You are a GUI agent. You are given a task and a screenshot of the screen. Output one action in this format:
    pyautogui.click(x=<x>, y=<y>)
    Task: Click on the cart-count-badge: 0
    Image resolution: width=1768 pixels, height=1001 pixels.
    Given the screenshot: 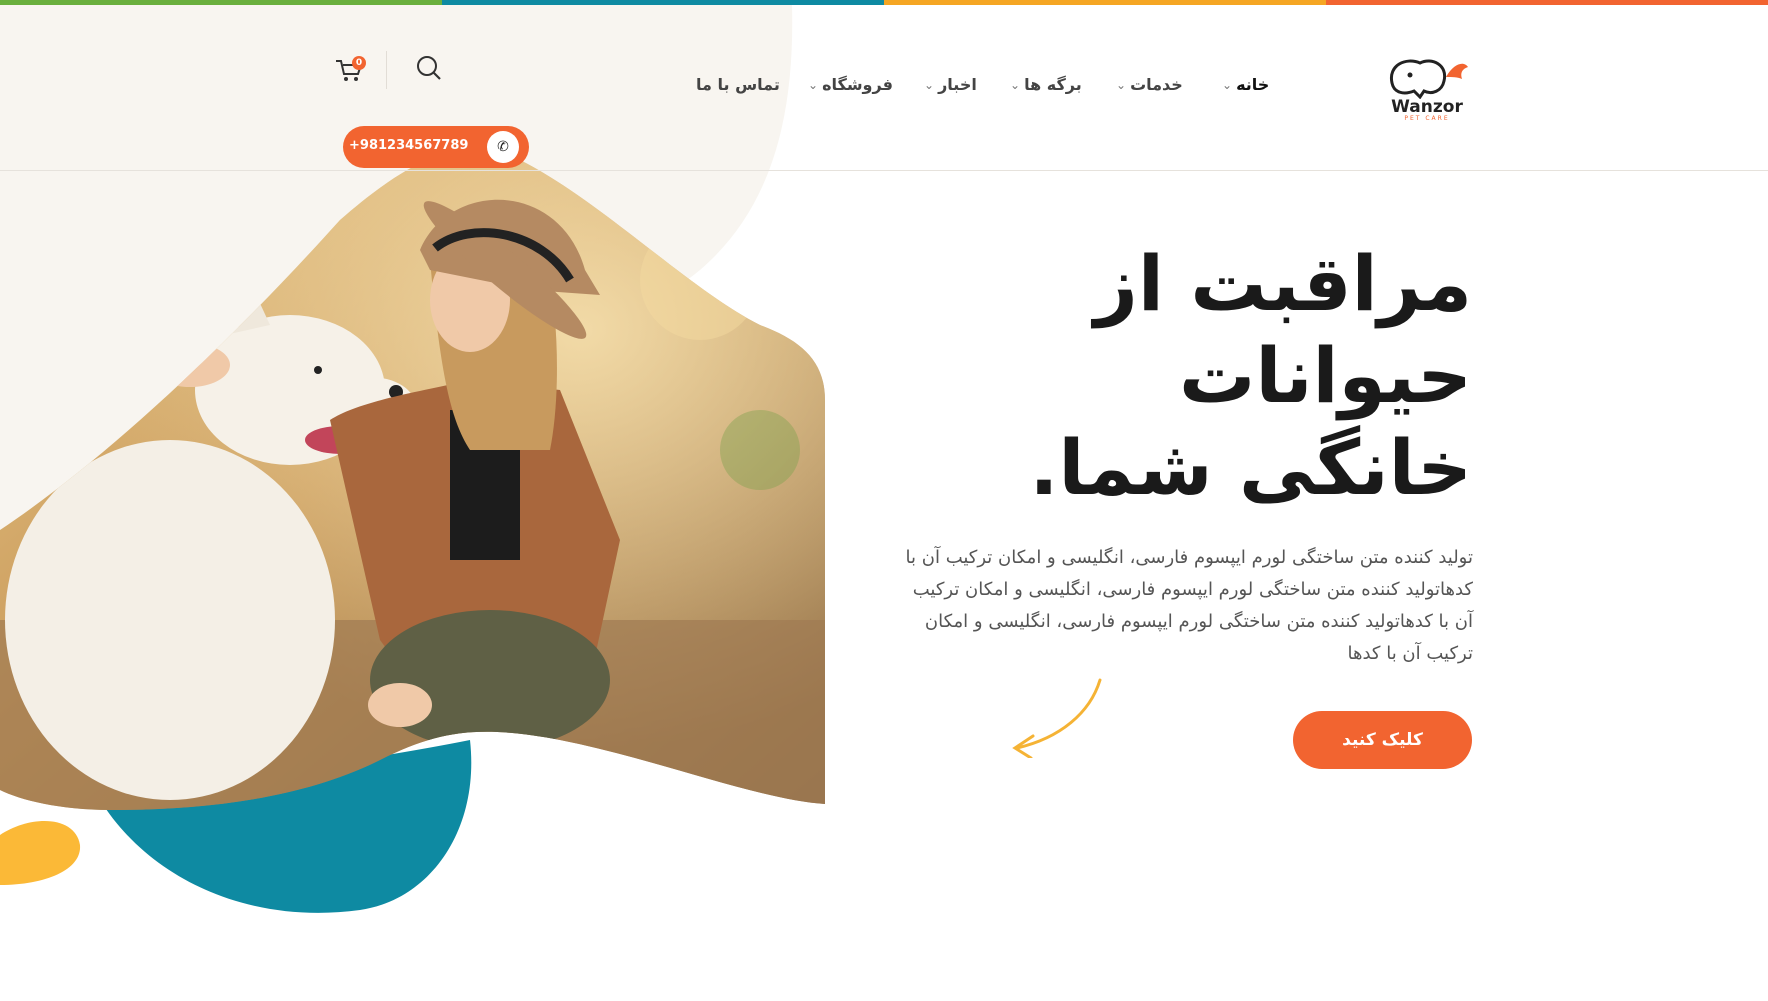 What is the action you would take?
    pyautogui.click(x=359, y=63)
    